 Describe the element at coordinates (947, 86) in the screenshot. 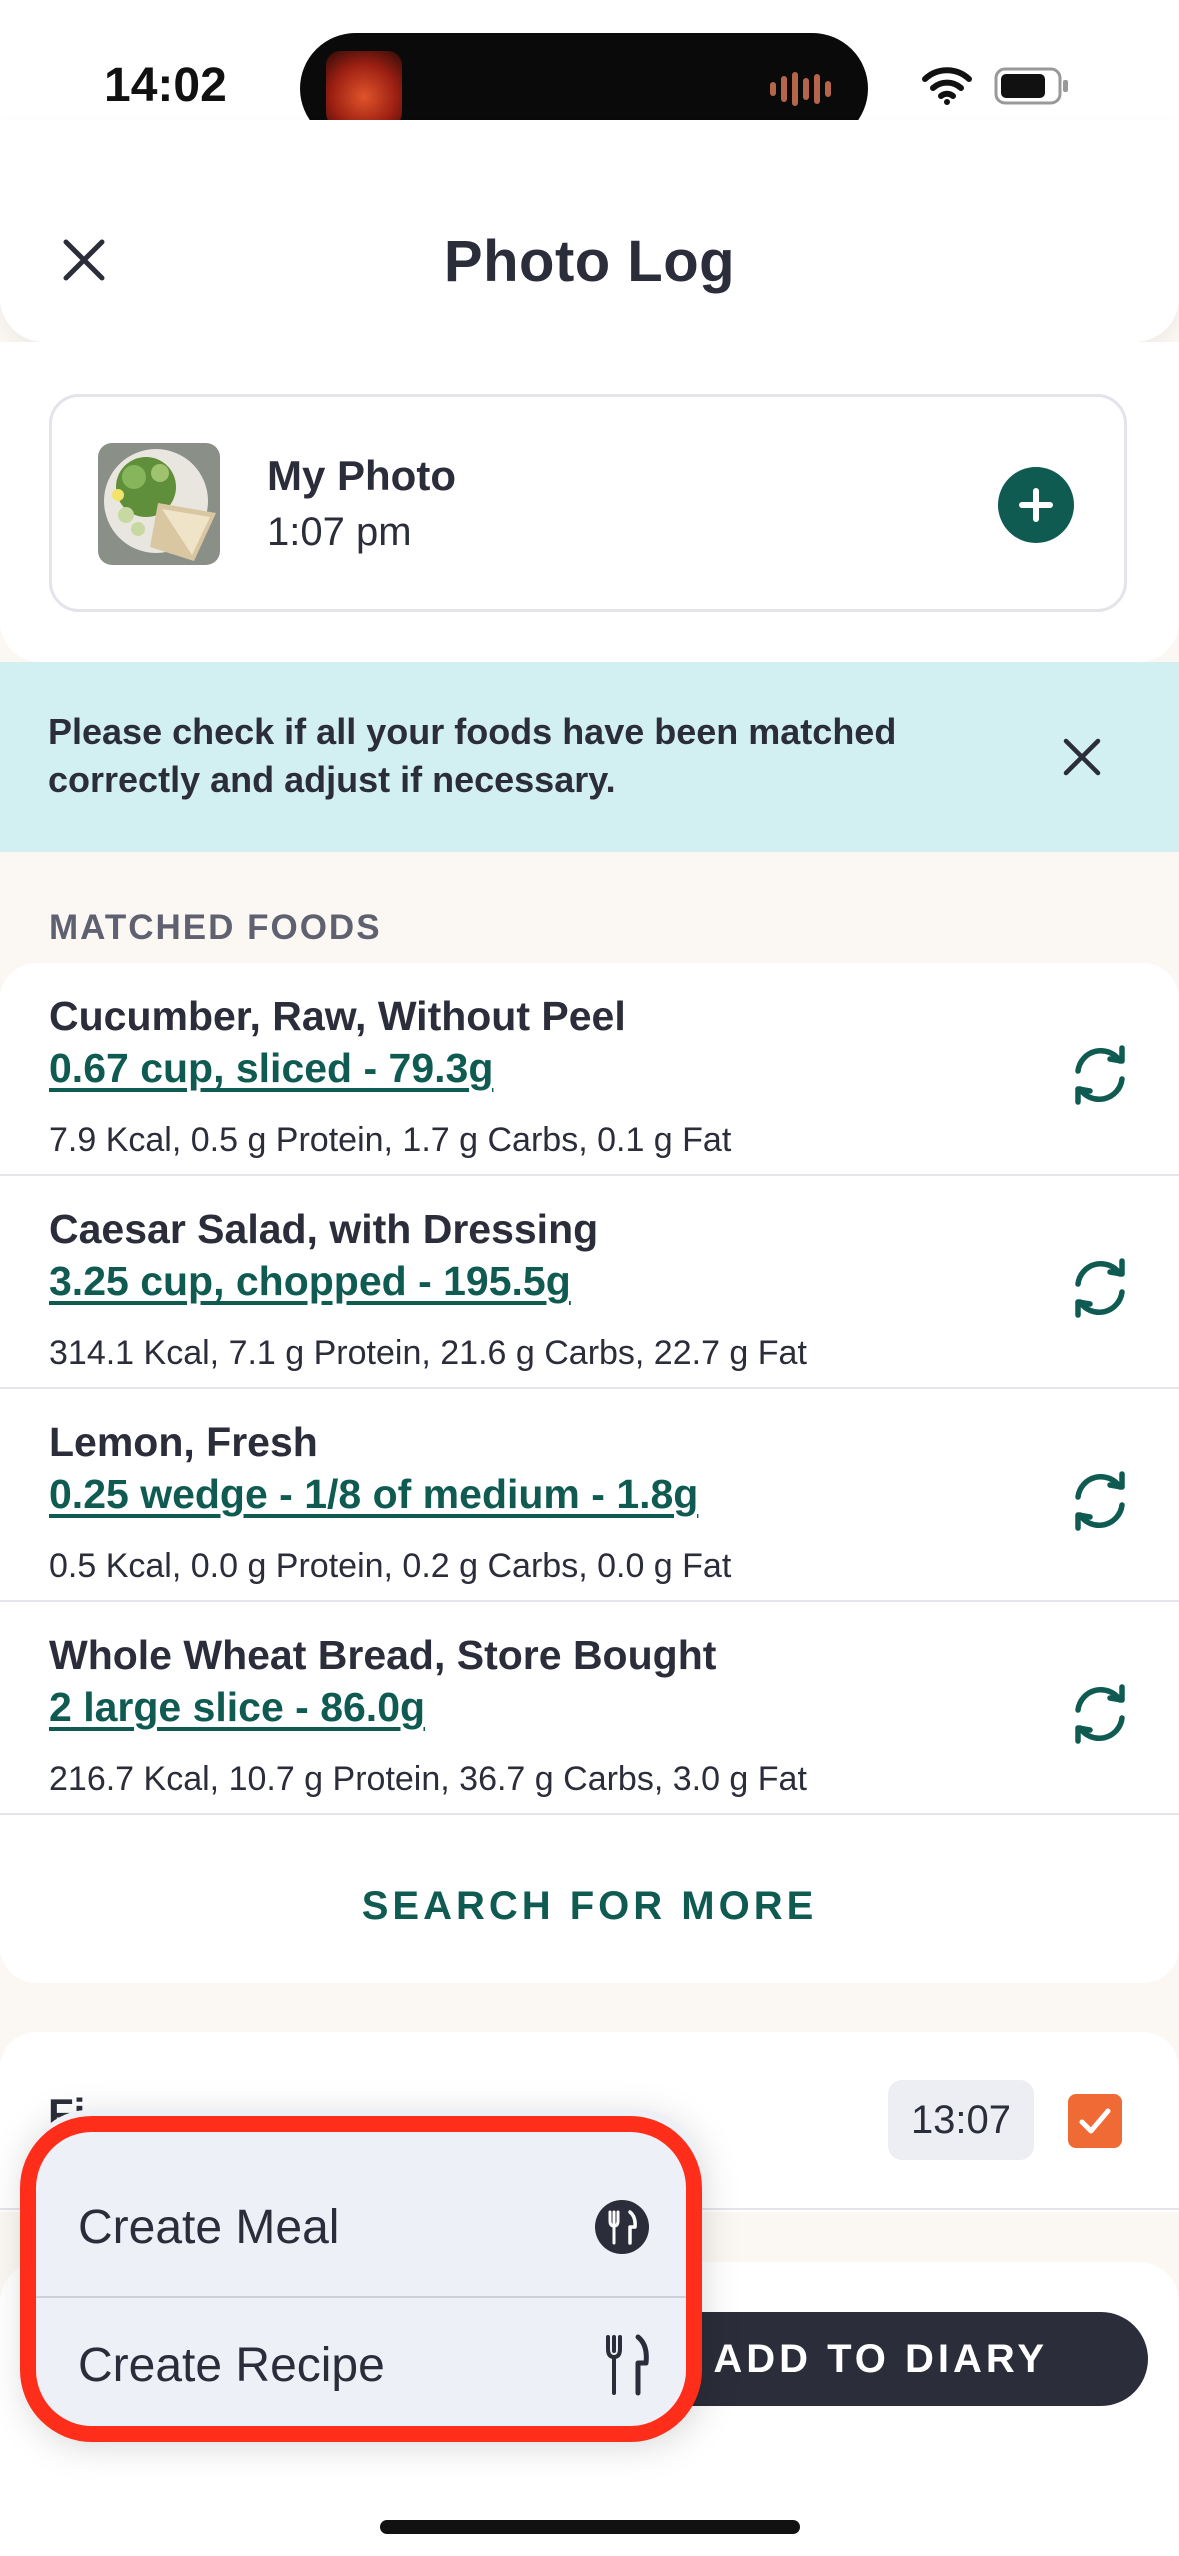

I see `wifi-icon` at that location.